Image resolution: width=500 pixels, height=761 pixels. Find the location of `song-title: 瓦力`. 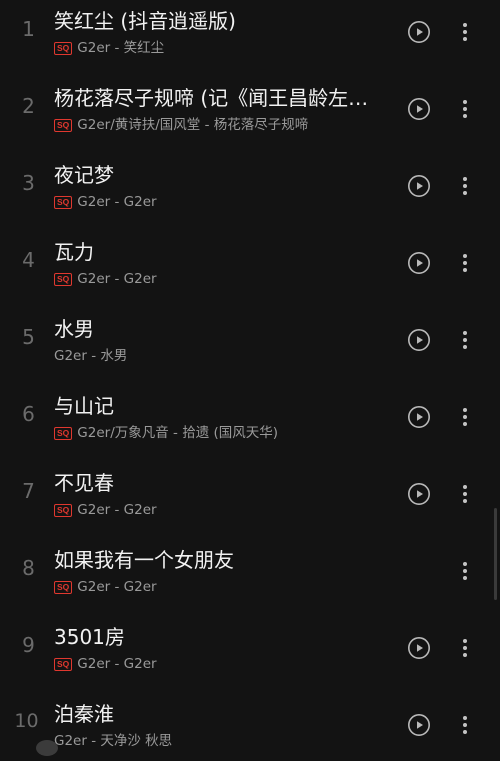

song-title: 瓦力 is located at coordinates (219, 252).